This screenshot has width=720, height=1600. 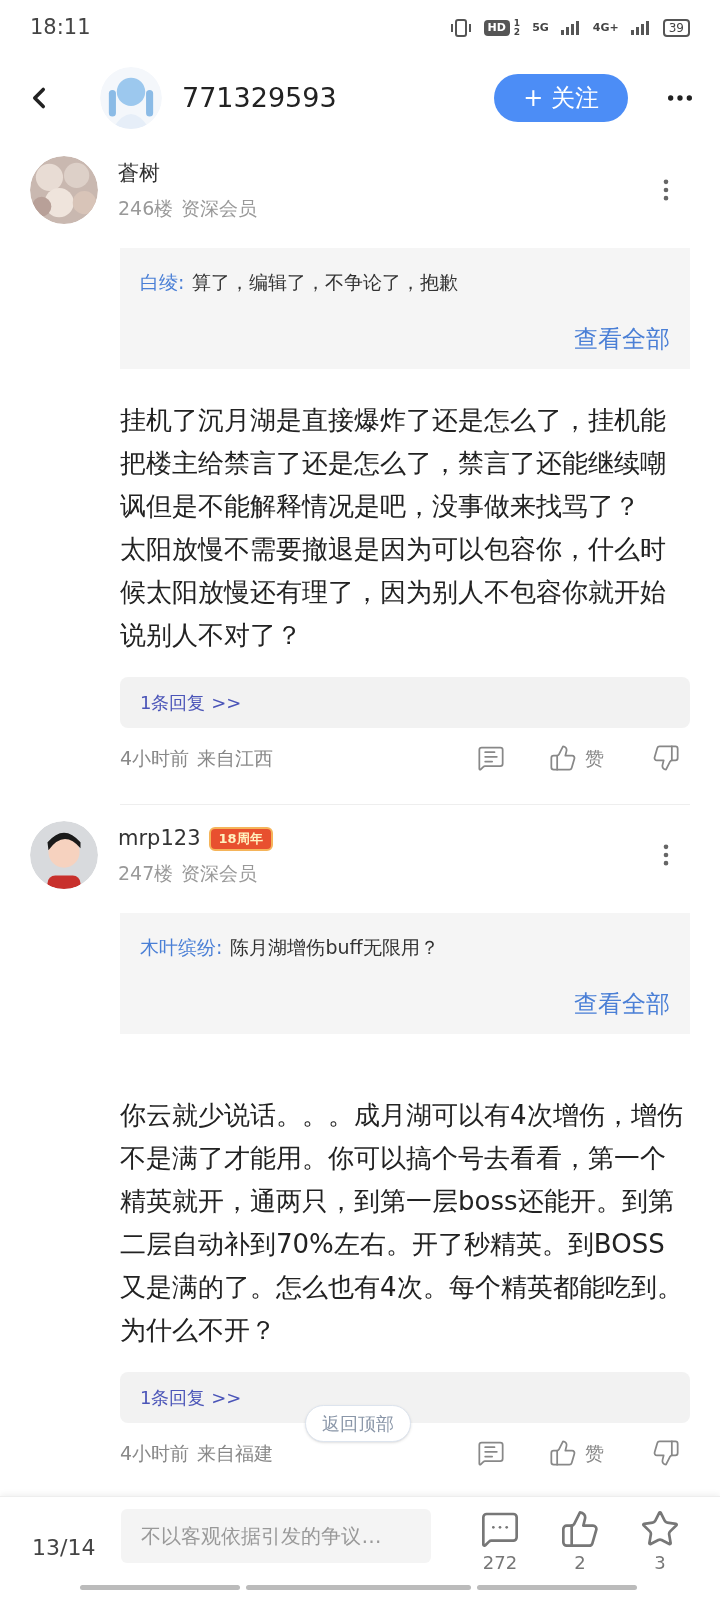 What do you see at coordinates (393, 463) in the screenshot?
I see `comment-text: 挂机了沉月湖是直接爆炸了还是怎么了，挂机能把楼主给禁言了还是怎么了，禁言了还能继续嘲讽但是不能解释情况是吧，没事做来找骂了？` at bounding box center [393, 463].